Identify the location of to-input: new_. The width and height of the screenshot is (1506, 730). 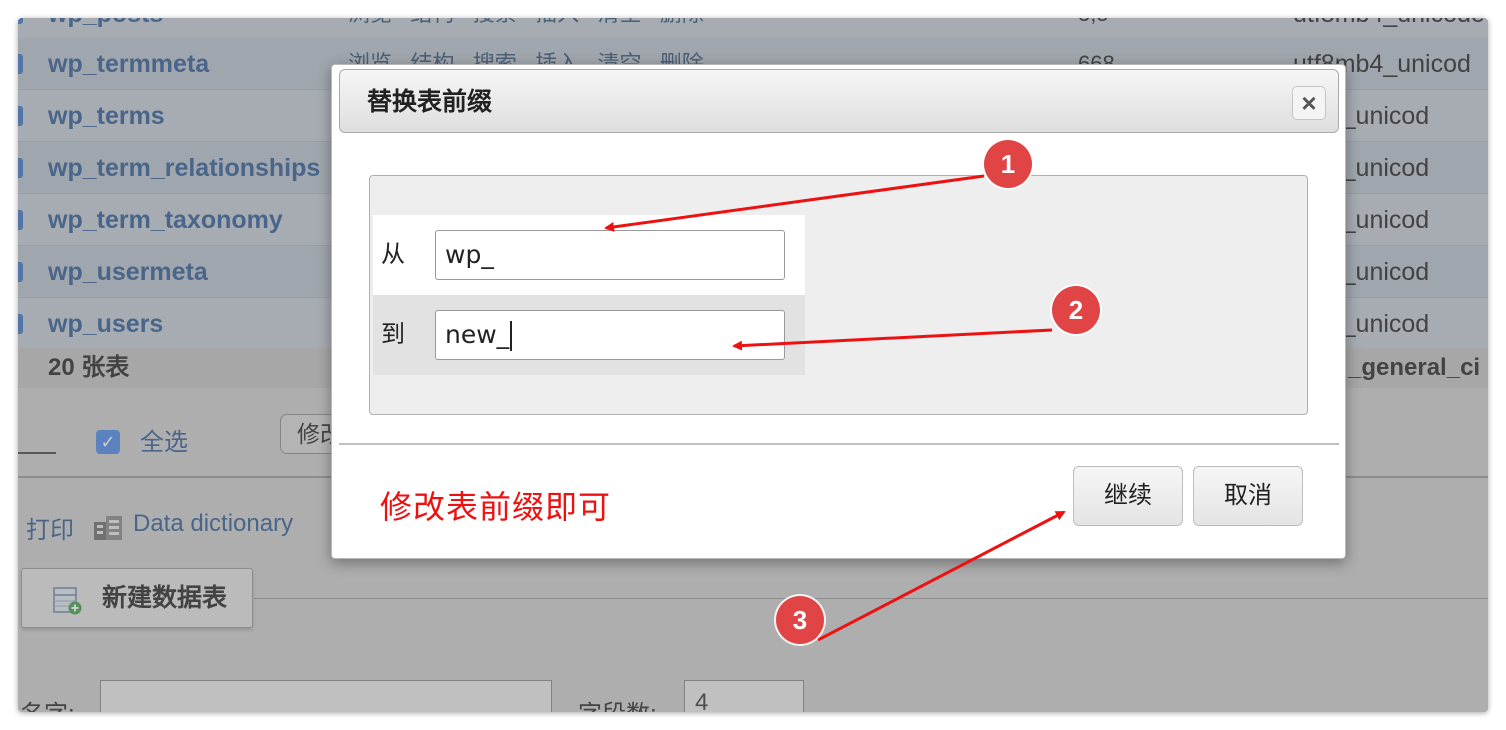
(610, 335).